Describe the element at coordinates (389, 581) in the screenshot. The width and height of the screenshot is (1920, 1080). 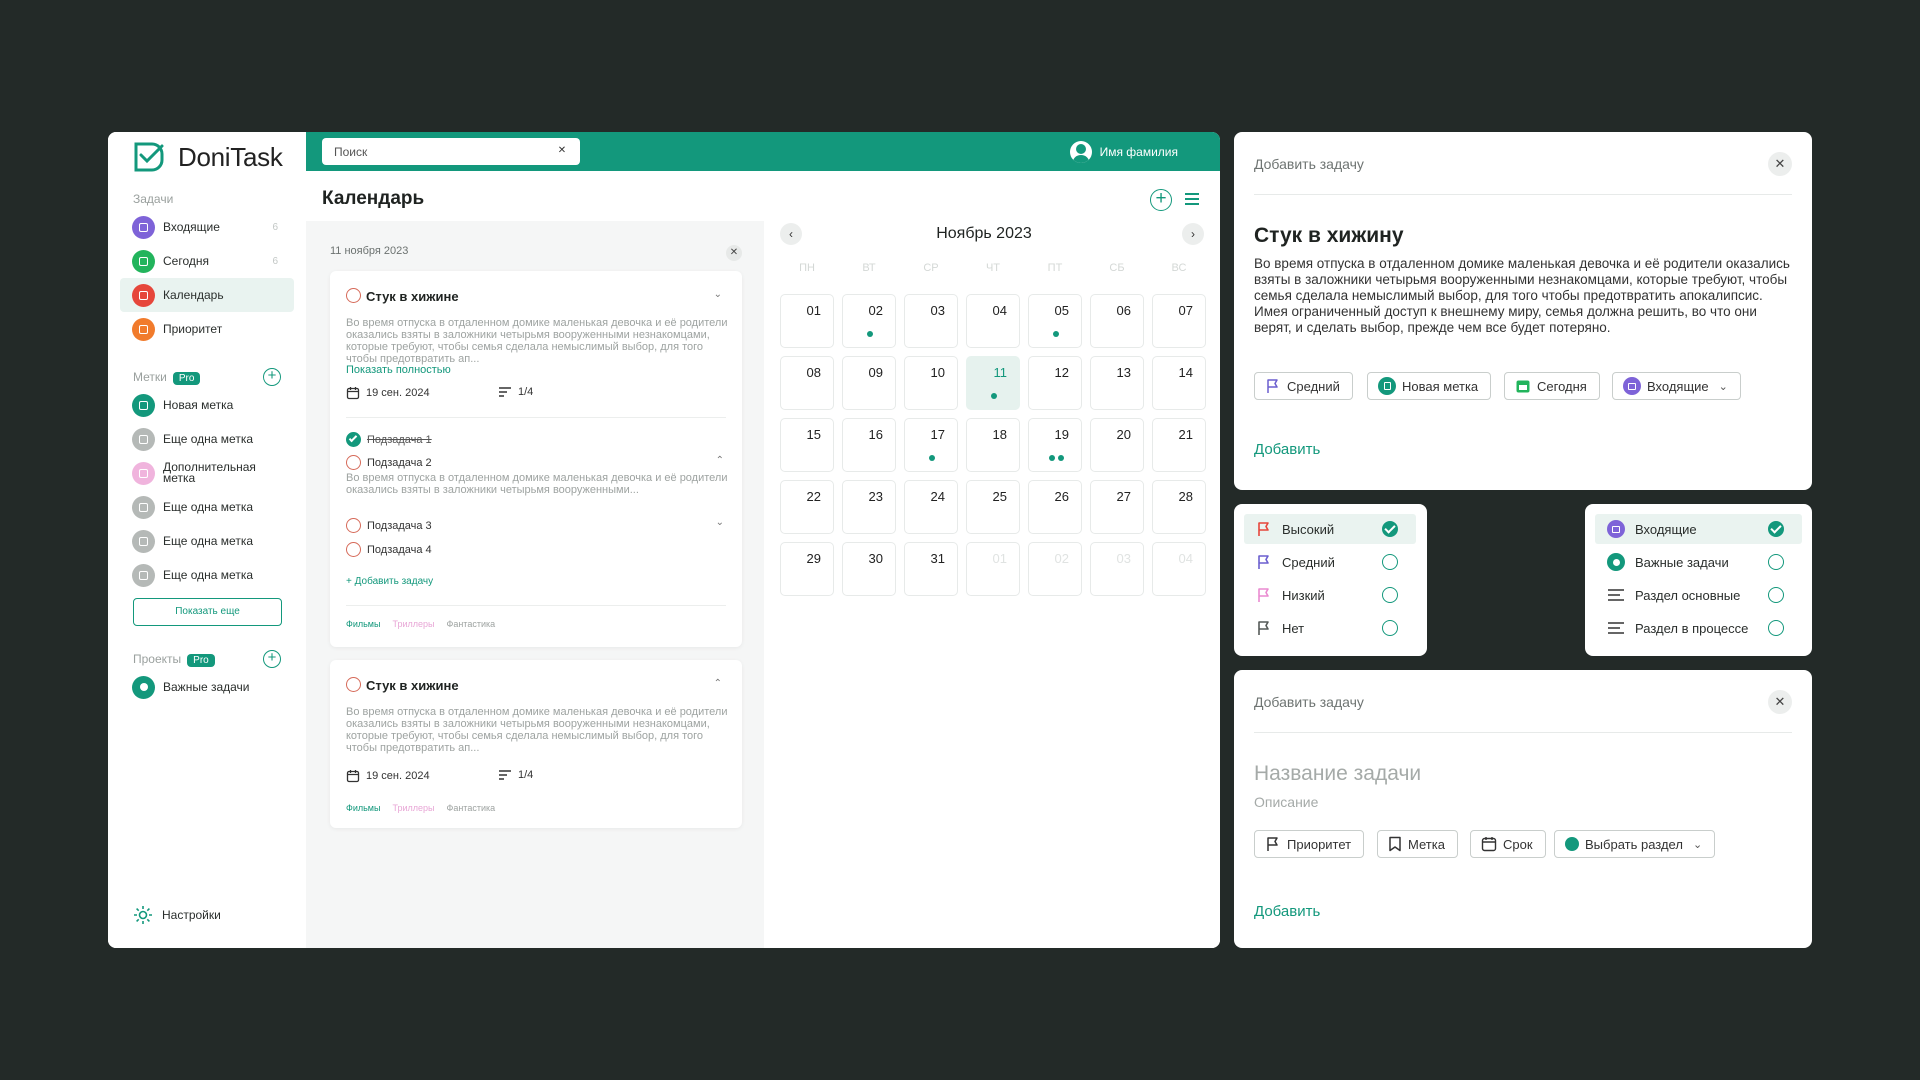
I see `add-subtask-button: + Добавить задачу` at that location.